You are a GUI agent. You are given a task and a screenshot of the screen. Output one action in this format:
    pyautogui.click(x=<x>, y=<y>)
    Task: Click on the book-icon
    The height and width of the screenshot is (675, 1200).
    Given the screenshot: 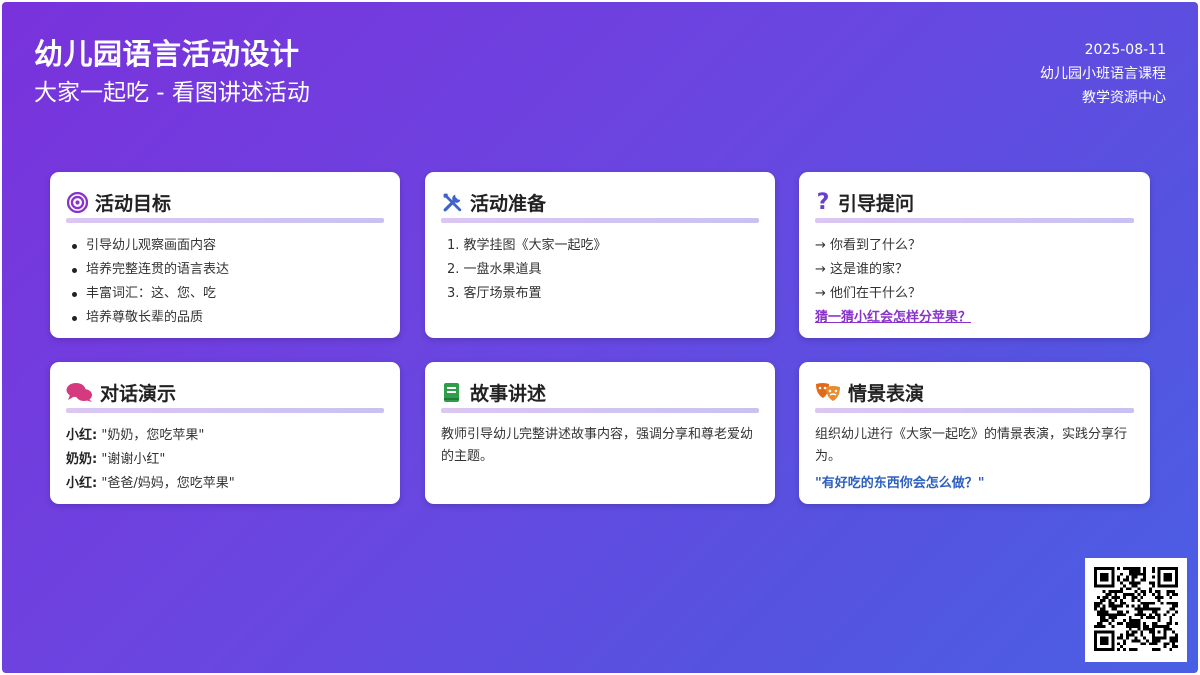 What is the action you would take?
    pyautogui.click(x=452, y=392)
    